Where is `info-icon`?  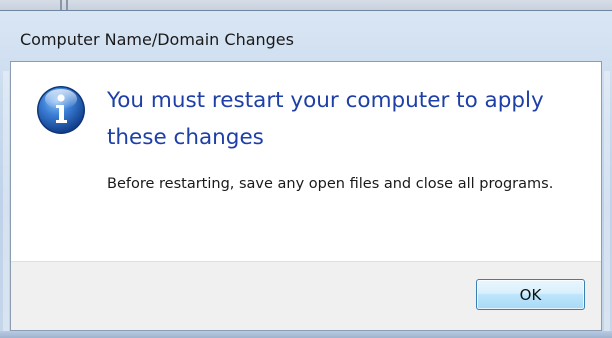
info-icon is located at coordinates (61, 110).